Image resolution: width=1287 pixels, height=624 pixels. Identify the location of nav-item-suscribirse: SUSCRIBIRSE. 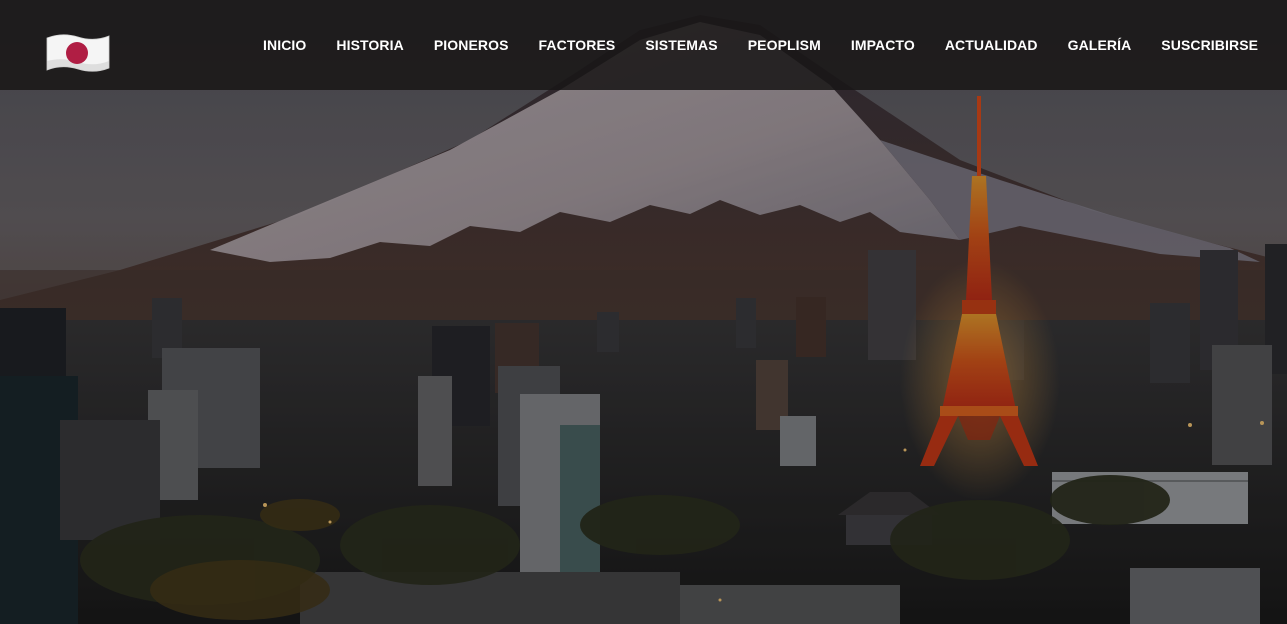
(1209, 45).